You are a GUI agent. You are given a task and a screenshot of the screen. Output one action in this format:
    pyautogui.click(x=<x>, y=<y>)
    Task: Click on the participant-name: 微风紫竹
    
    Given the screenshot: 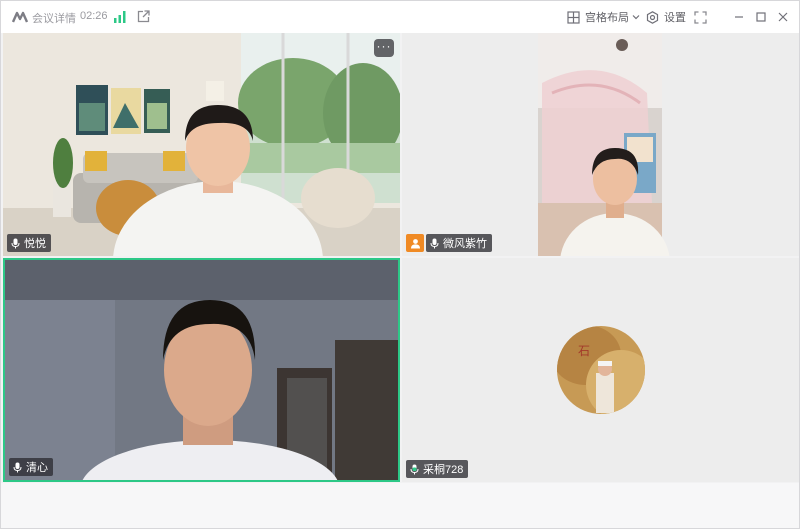 What is the action you would take?
    pyautogui.click(x=465, y=244)
    